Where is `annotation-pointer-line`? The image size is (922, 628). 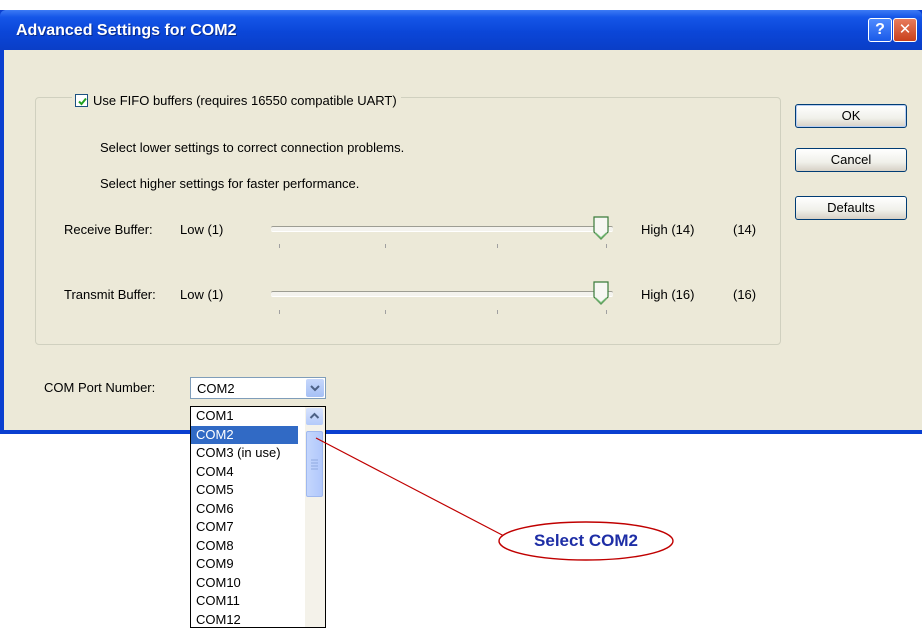 annotation-pointer-line is located at coordinates (411, 487).